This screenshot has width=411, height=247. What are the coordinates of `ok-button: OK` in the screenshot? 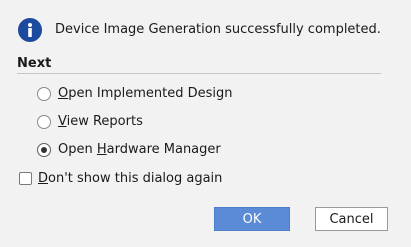 It's located at (252, 219).